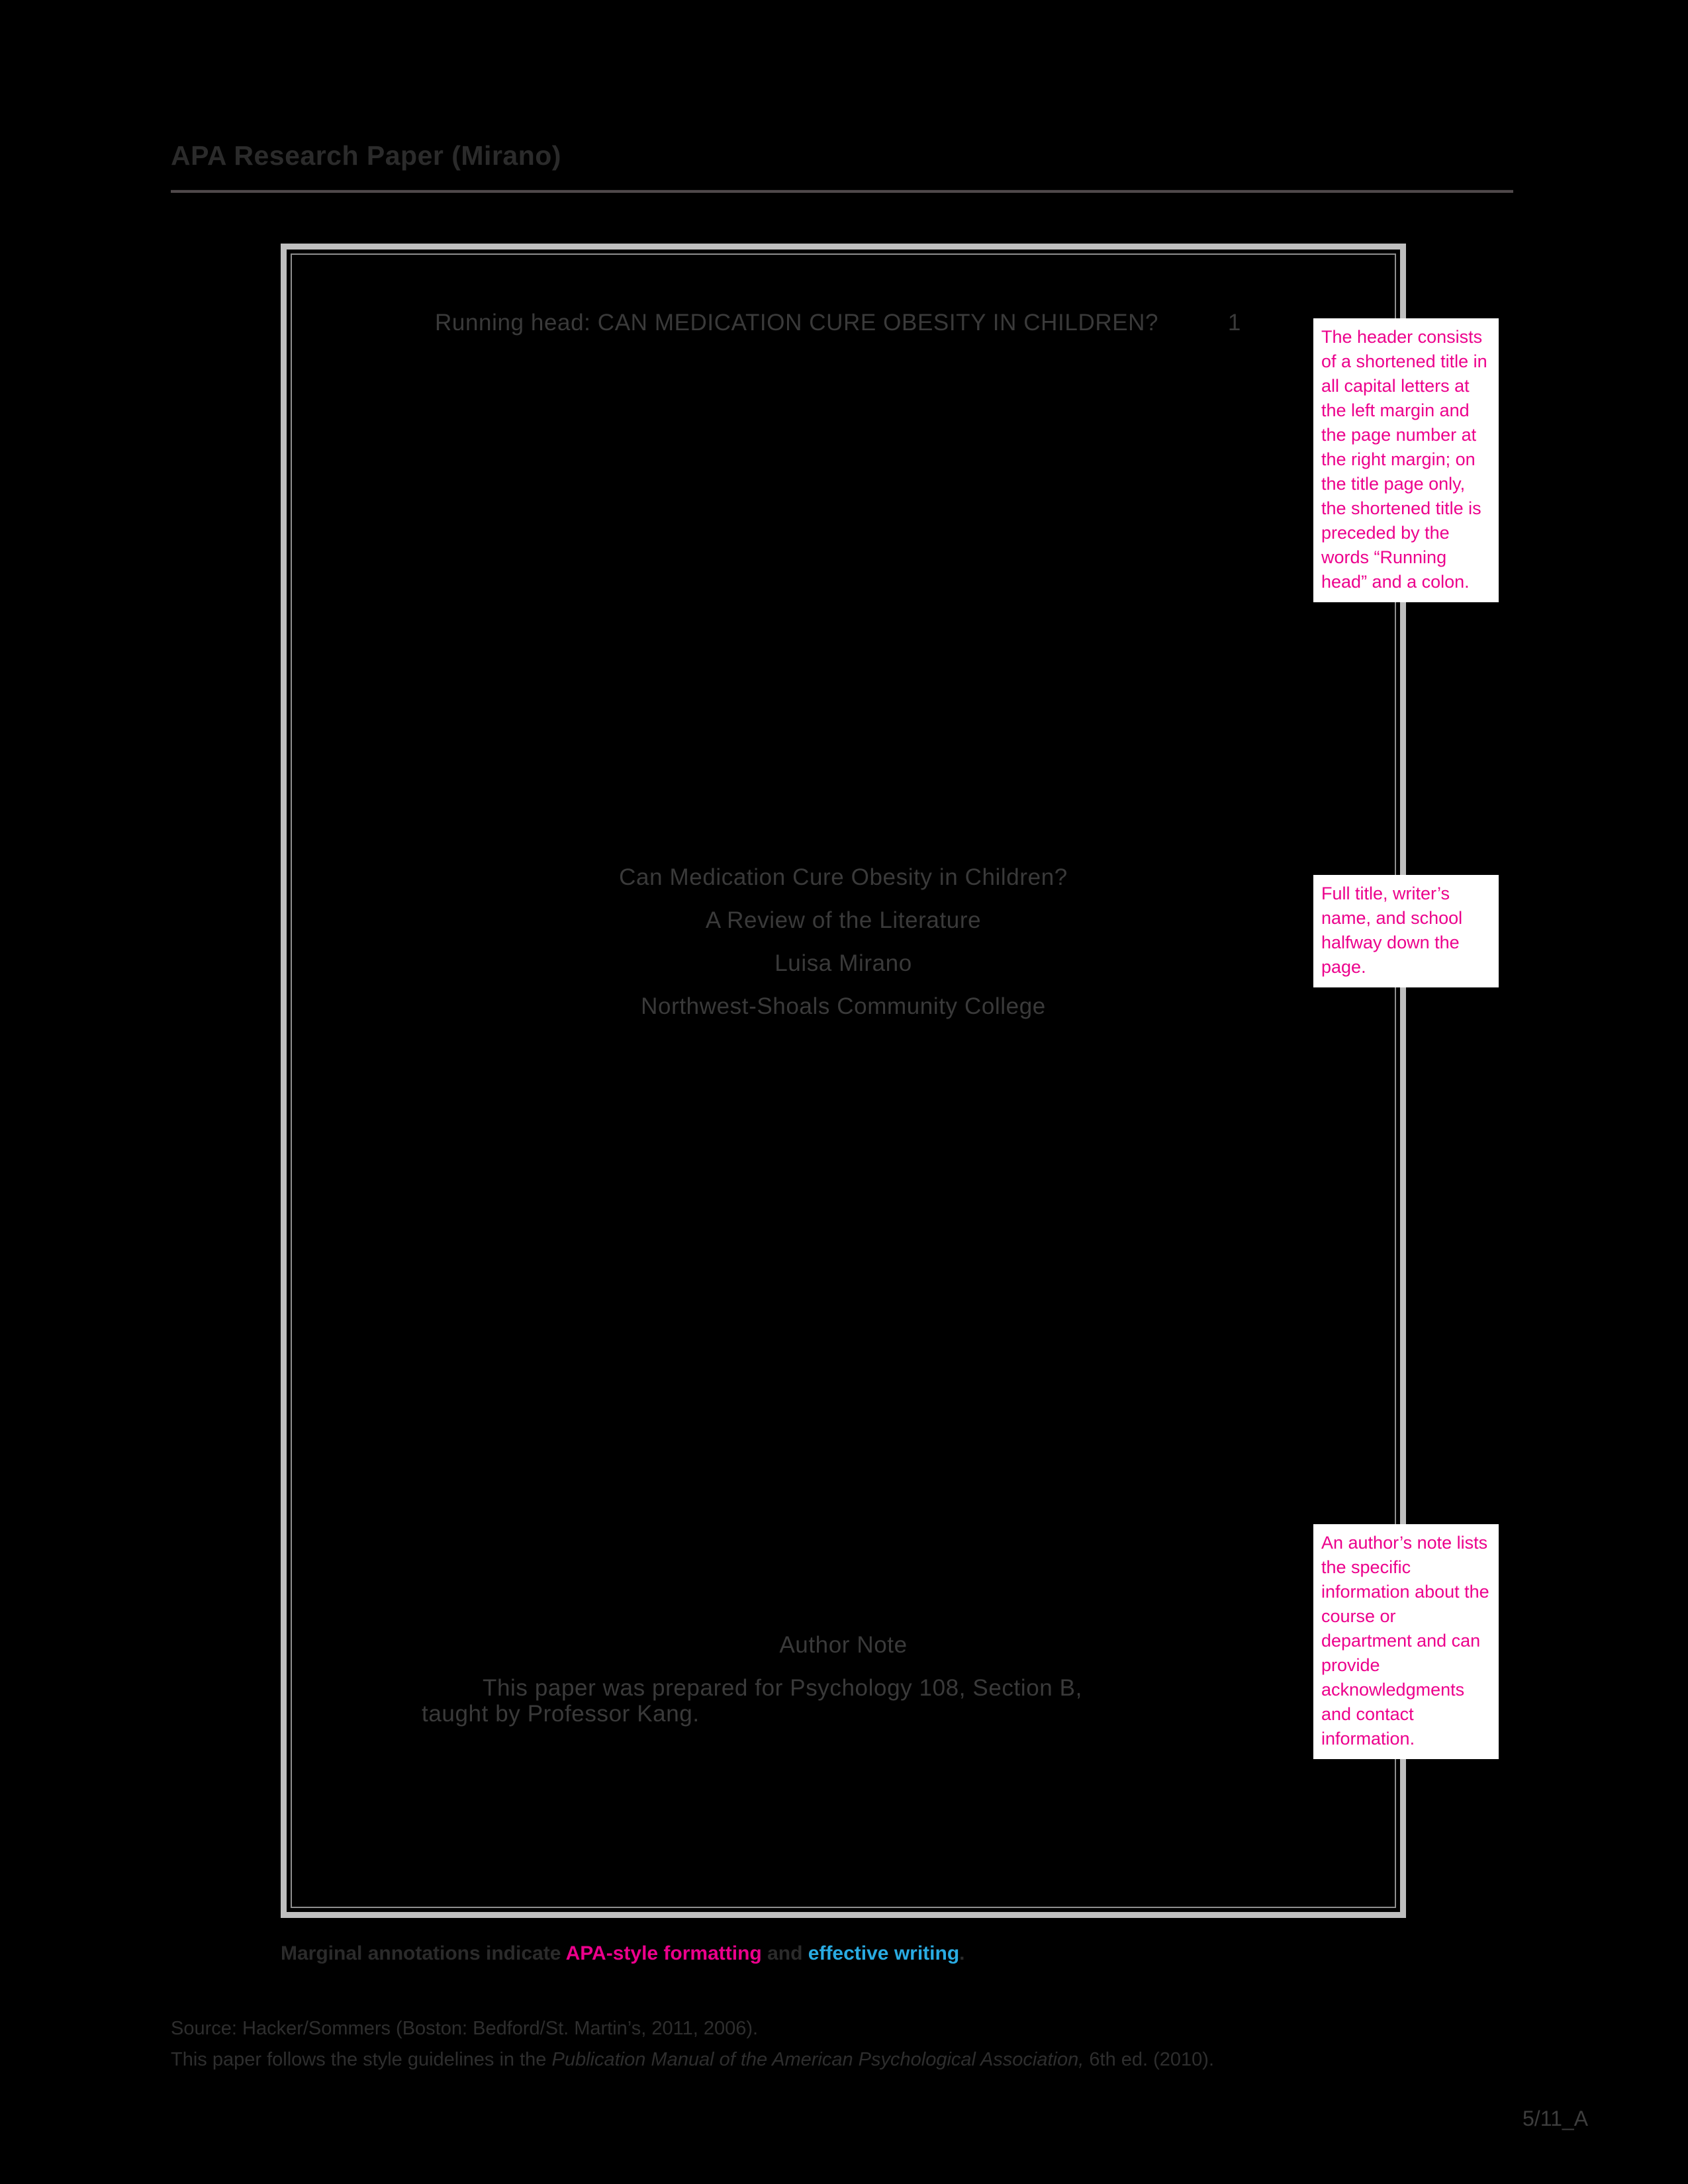  I want to click on header-divider, so click(842, 192).